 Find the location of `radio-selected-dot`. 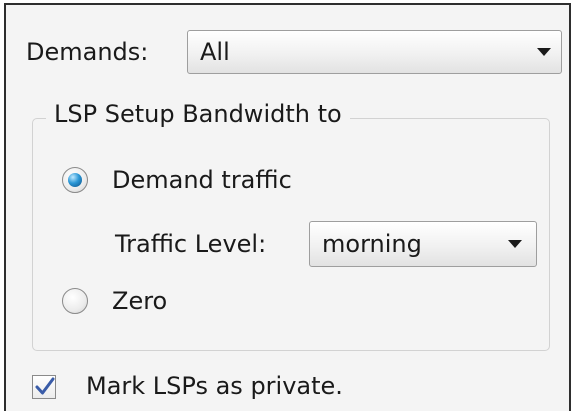

radio-selected-dot is located at coordinates (75, 180).